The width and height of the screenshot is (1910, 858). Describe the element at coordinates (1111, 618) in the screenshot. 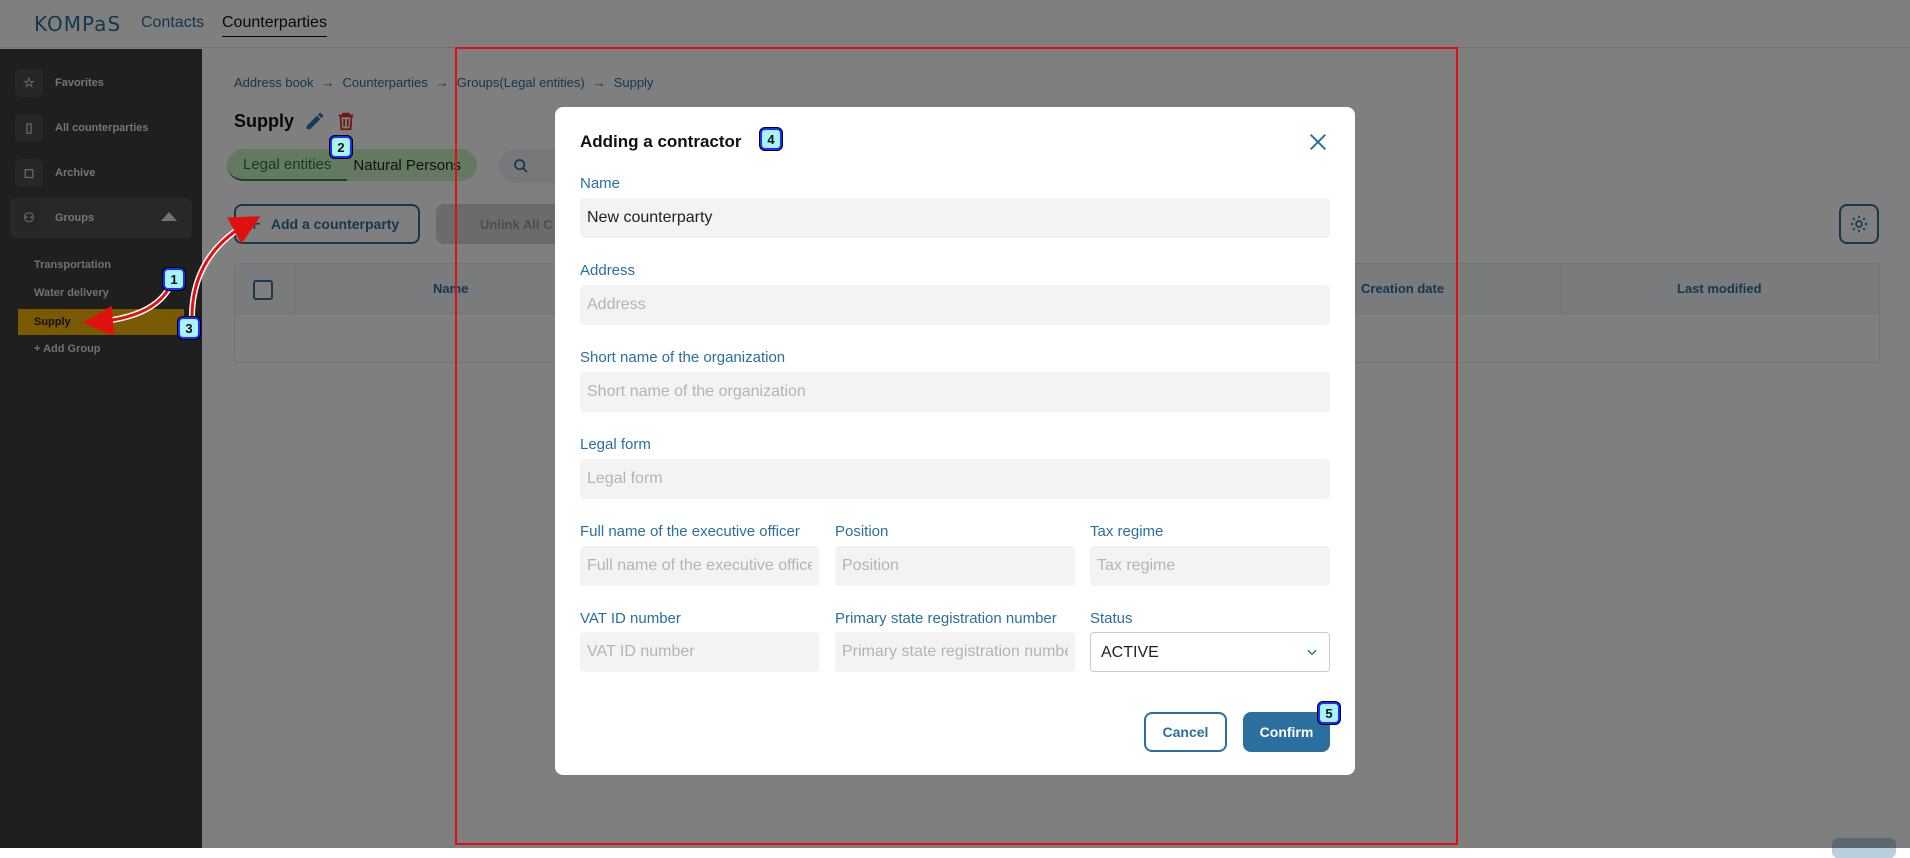

I see `status-label: Status` at that location.